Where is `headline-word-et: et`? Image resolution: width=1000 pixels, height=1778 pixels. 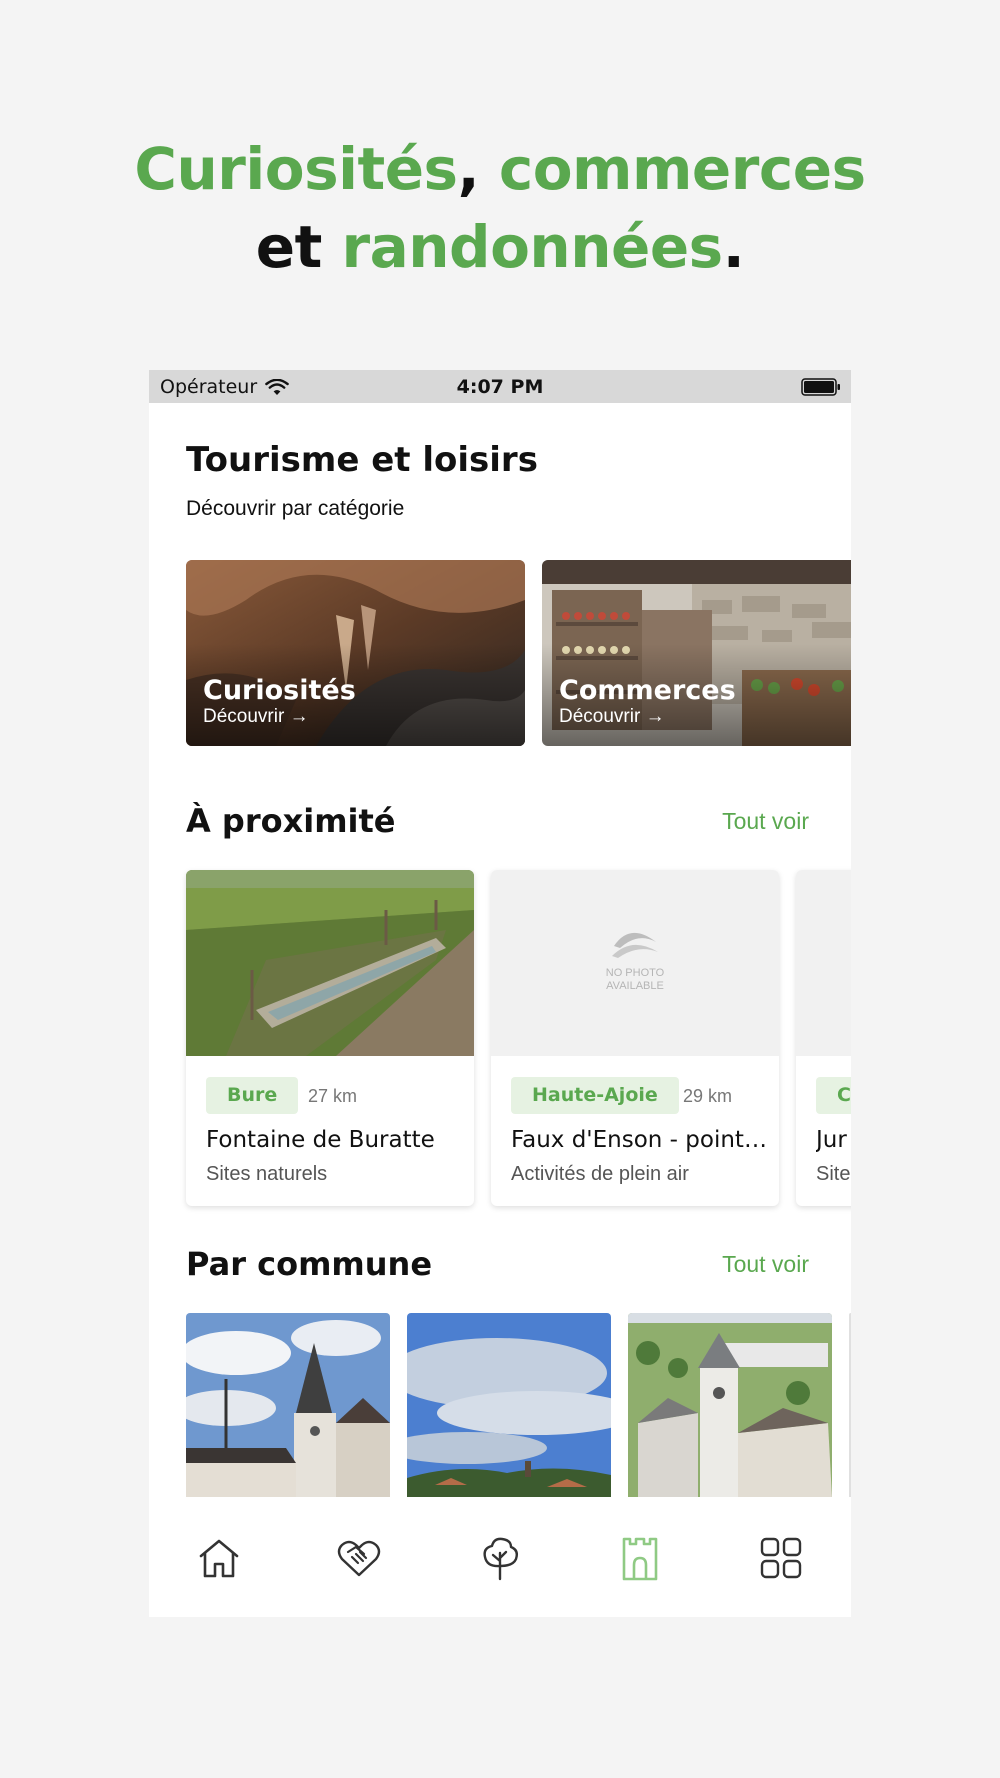
headline-word-et: et is located at coordinates (298, 247).